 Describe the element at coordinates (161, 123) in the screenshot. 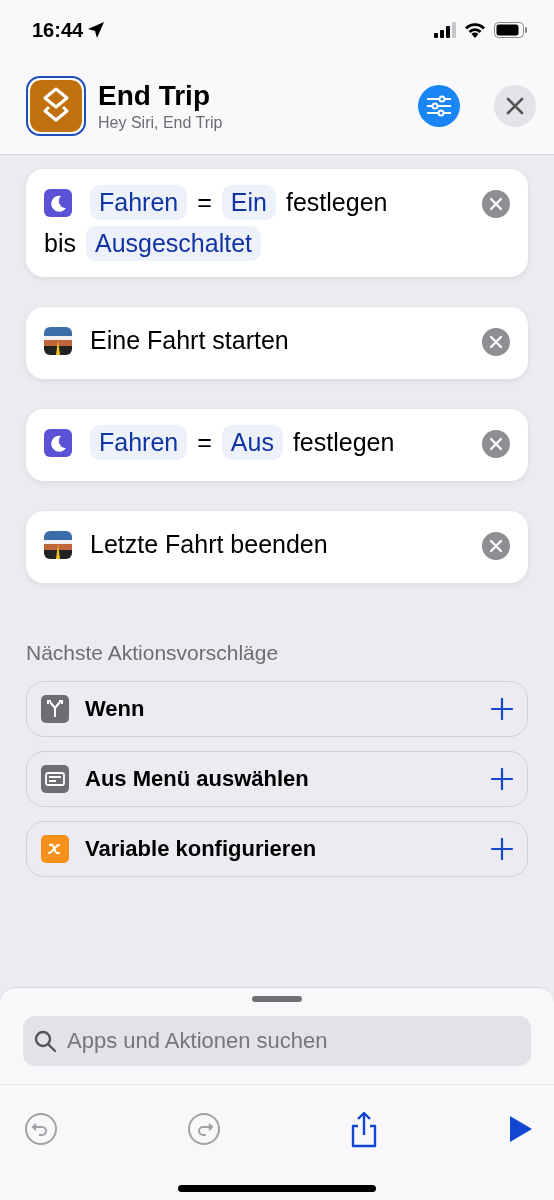

I see `shortcut-subtitle: Hey Siri, End Trip` at that location.